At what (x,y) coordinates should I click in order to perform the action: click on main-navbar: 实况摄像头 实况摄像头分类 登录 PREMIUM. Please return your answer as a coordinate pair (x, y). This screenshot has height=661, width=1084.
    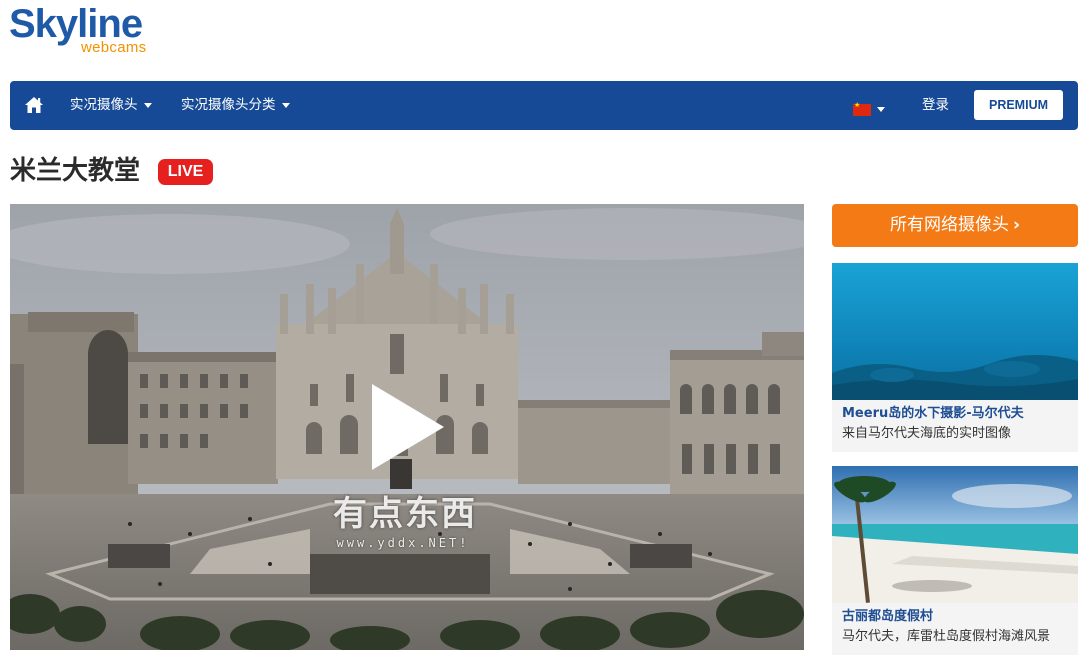
    Looking at the image, I should click on (544, 105).